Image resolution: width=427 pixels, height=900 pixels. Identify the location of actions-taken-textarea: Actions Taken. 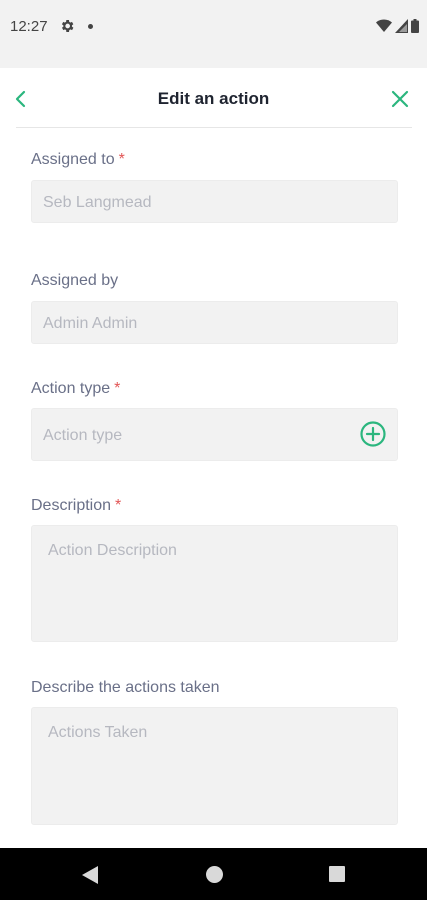
(214, 766).